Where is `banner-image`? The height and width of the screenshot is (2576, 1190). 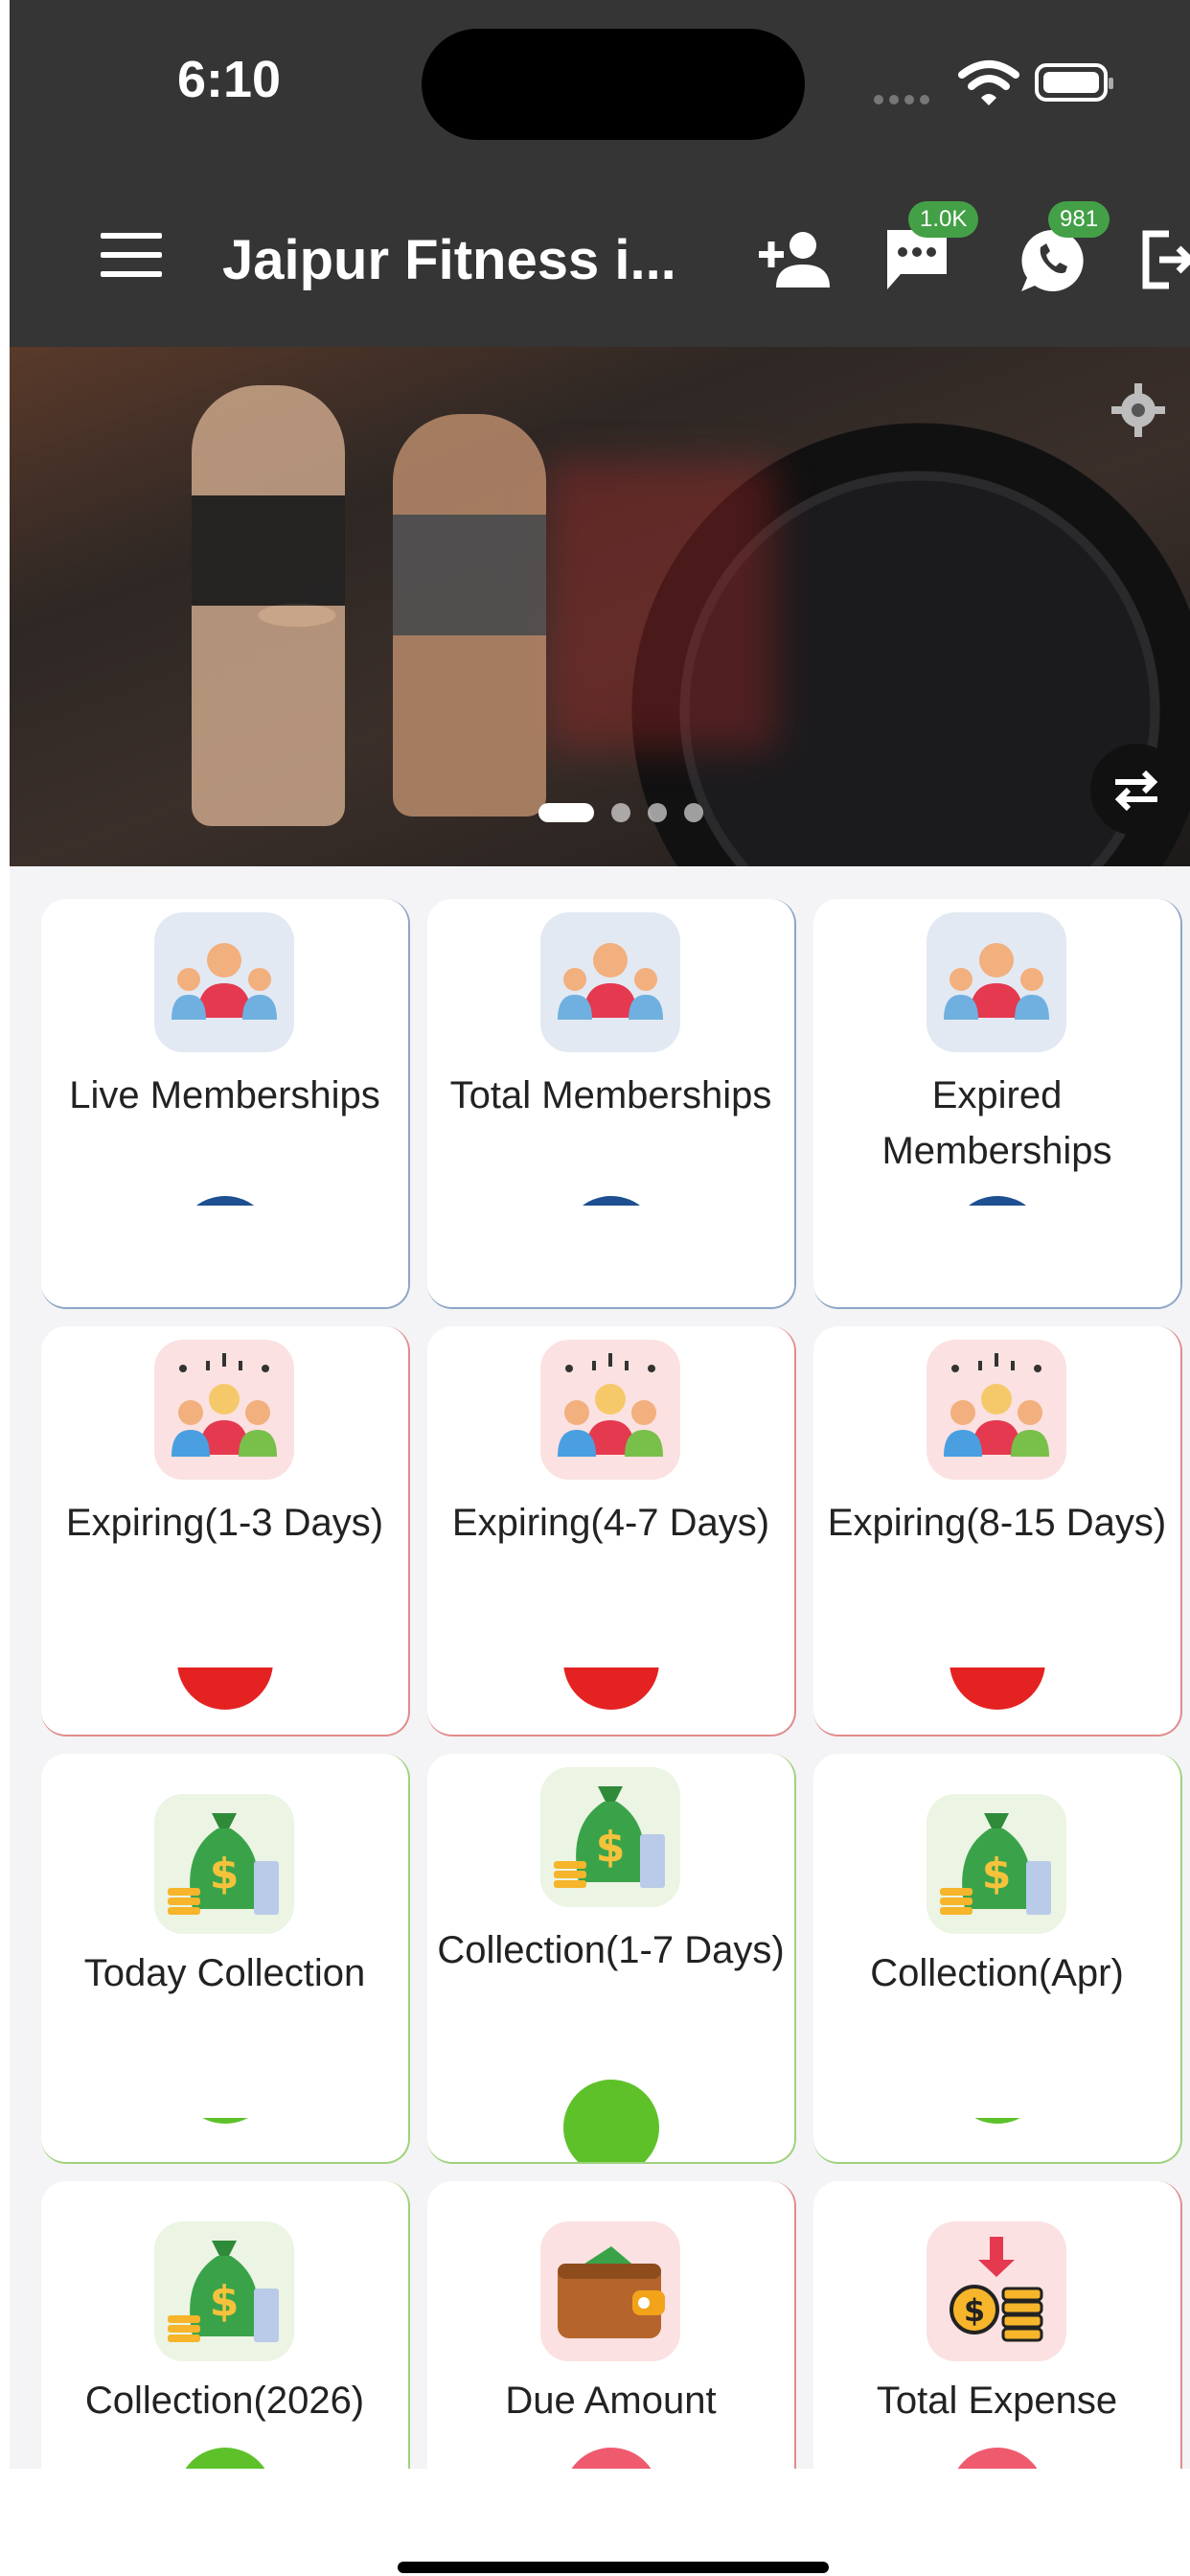
banner-image is located at coordinates (269, 605).